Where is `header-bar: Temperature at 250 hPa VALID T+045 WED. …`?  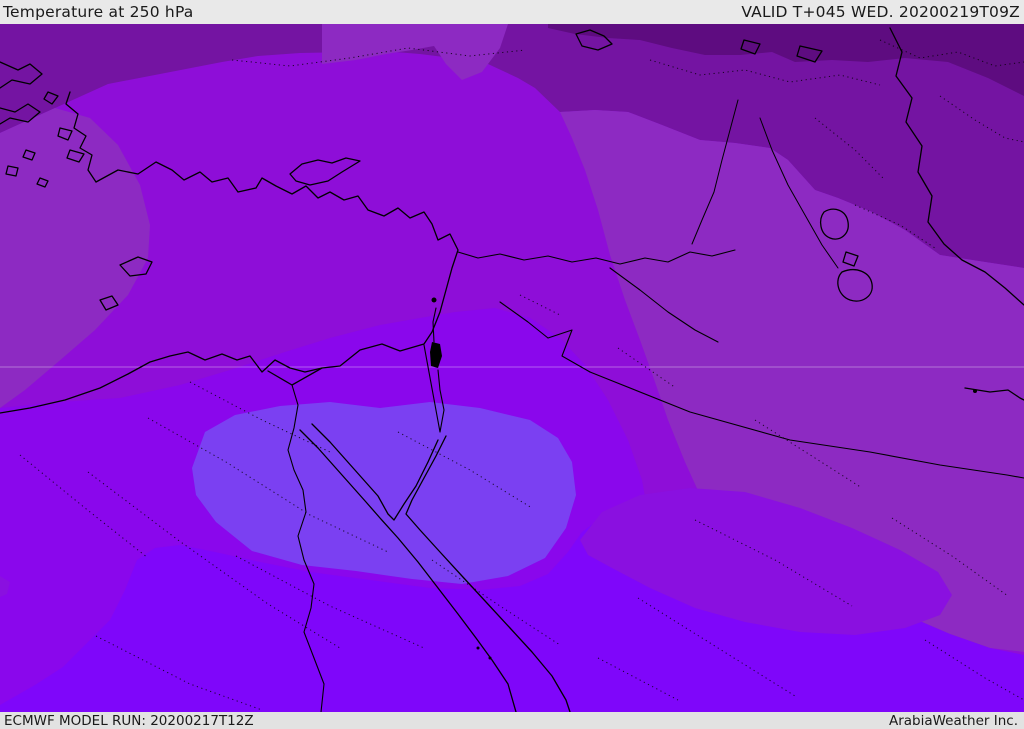
header-bar: Temperature at 250 hPa VALID T+045 WED. … is located at coordinates (512, 12).